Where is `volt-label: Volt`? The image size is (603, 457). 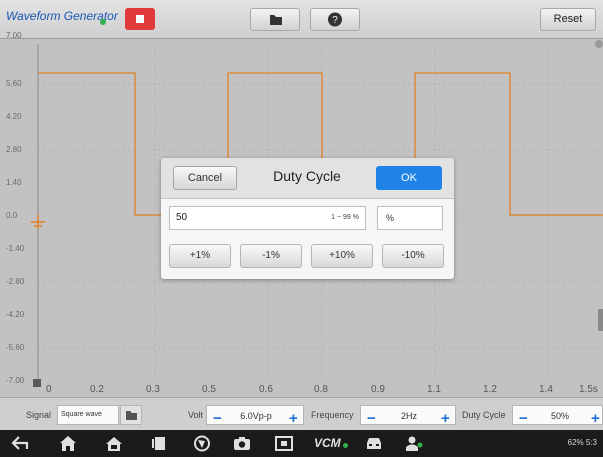 volt-label: Volt is located at coordinates (196, 415).